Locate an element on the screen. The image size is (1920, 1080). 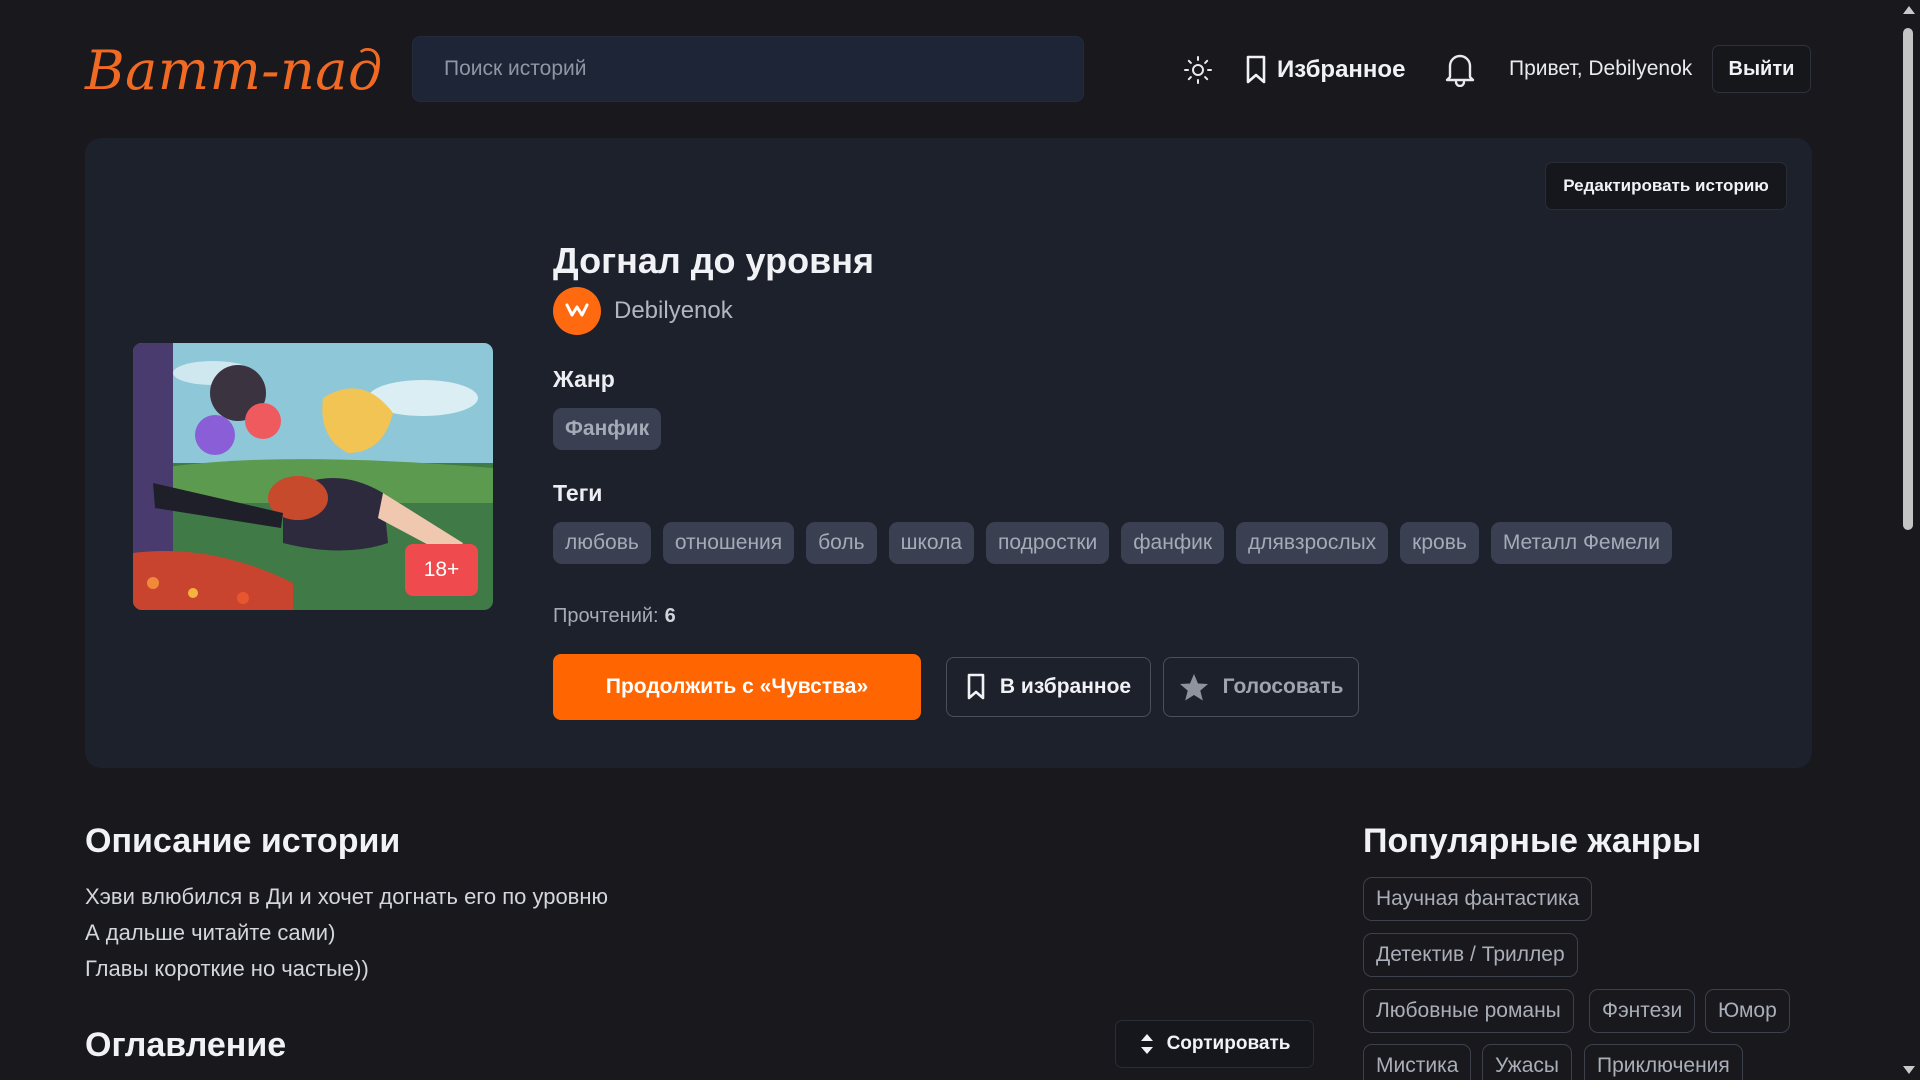
edit-story-button: Редактировать историю is located at coordinates (1666, 186).